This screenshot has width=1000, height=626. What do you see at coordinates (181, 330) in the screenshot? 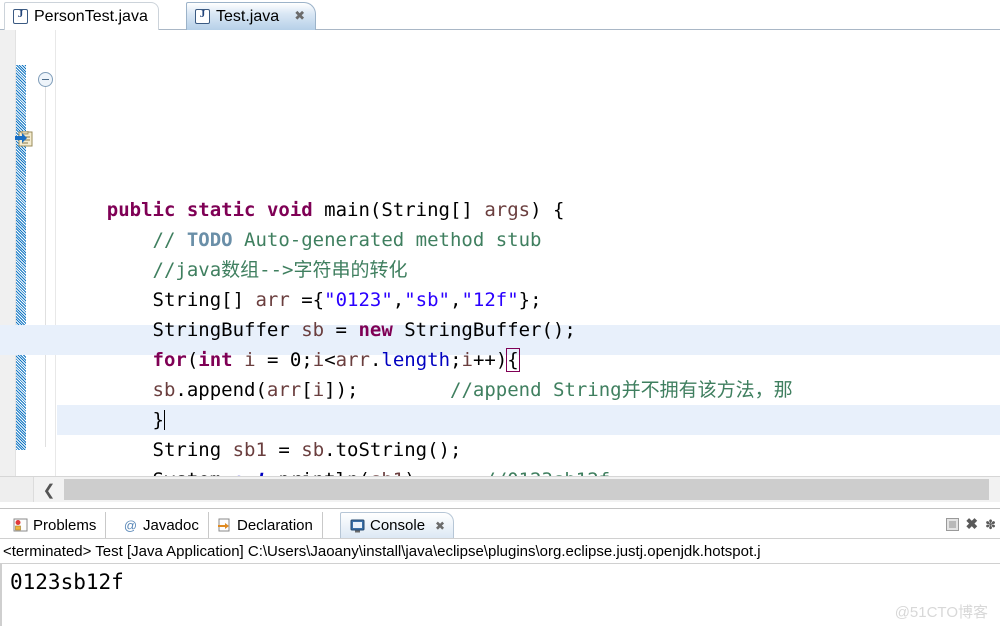
I see `code-token: StringBuffer` at bounding box center [181, 330].